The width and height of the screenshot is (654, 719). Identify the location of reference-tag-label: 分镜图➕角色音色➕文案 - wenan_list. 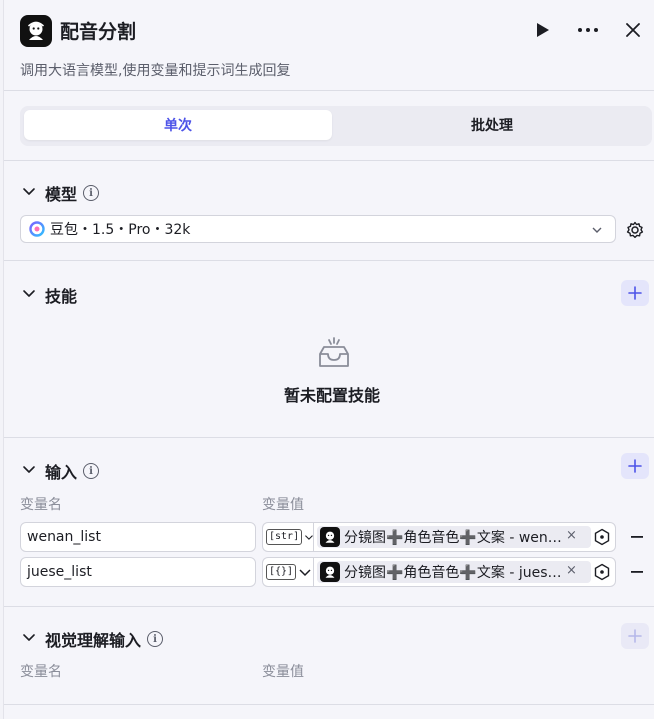
(454, 538).